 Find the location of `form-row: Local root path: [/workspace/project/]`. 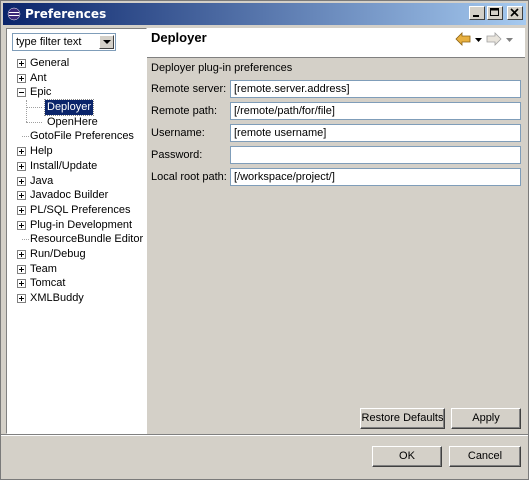

form-row: Local root path: [/workspace/project/] is located at coordinates (336, 177).